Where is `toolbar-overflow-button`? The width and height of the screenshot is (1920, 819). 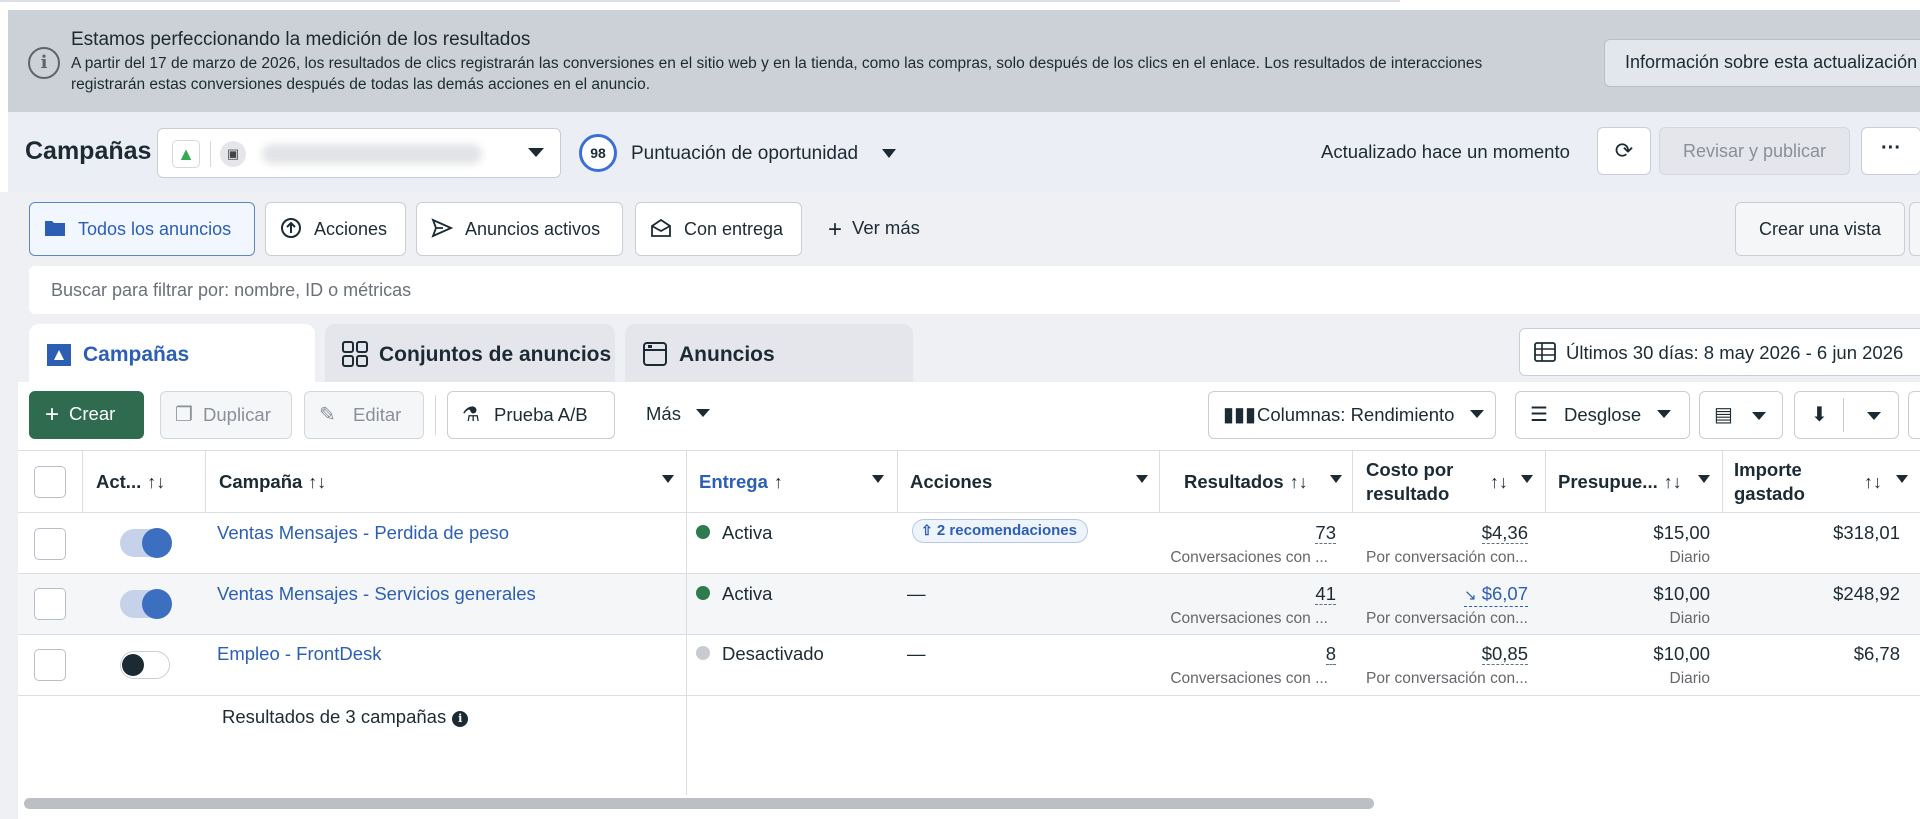
toolbar-overflow-button is located at coordinates (1914, 415).